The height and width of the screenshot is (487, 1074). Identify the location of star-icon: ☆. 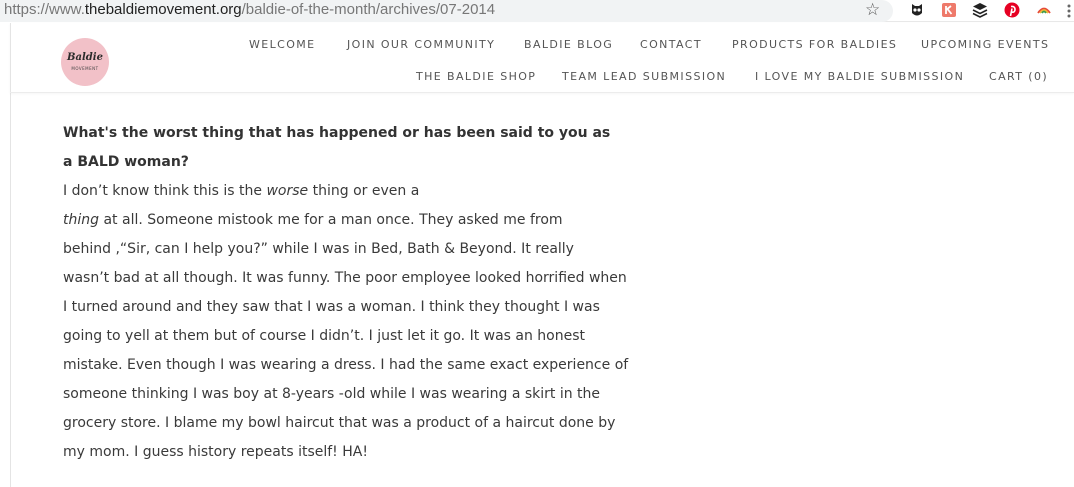
(872, 10).